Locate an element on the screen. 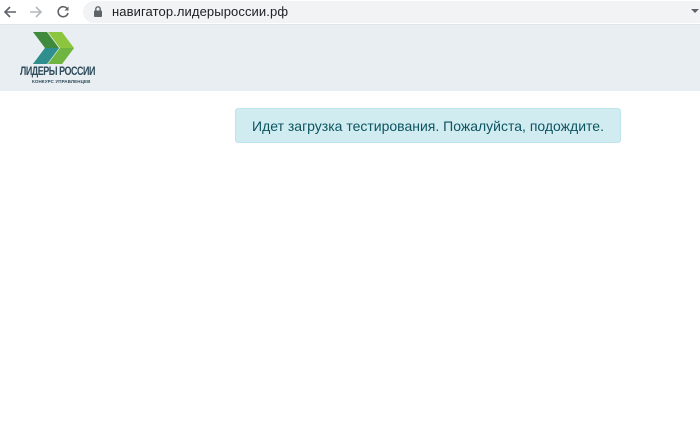  address-bar: навигатор.лидерыроссии.рф is located at coordinates (391, 12).